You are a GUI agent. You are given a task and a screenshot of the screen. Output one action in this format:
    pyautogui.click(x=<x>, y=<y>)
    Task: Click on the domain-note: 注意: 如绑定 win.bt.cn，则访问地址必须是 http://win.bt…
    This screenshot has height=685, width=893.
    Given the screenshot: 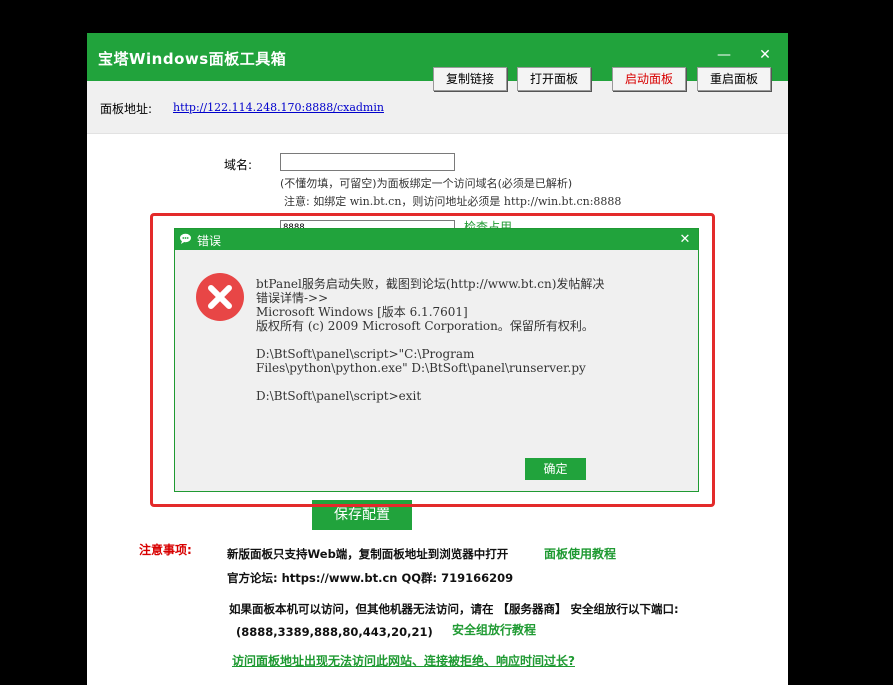 What is the action you would take?
    pyautogui.click(x=452, y=201)
    